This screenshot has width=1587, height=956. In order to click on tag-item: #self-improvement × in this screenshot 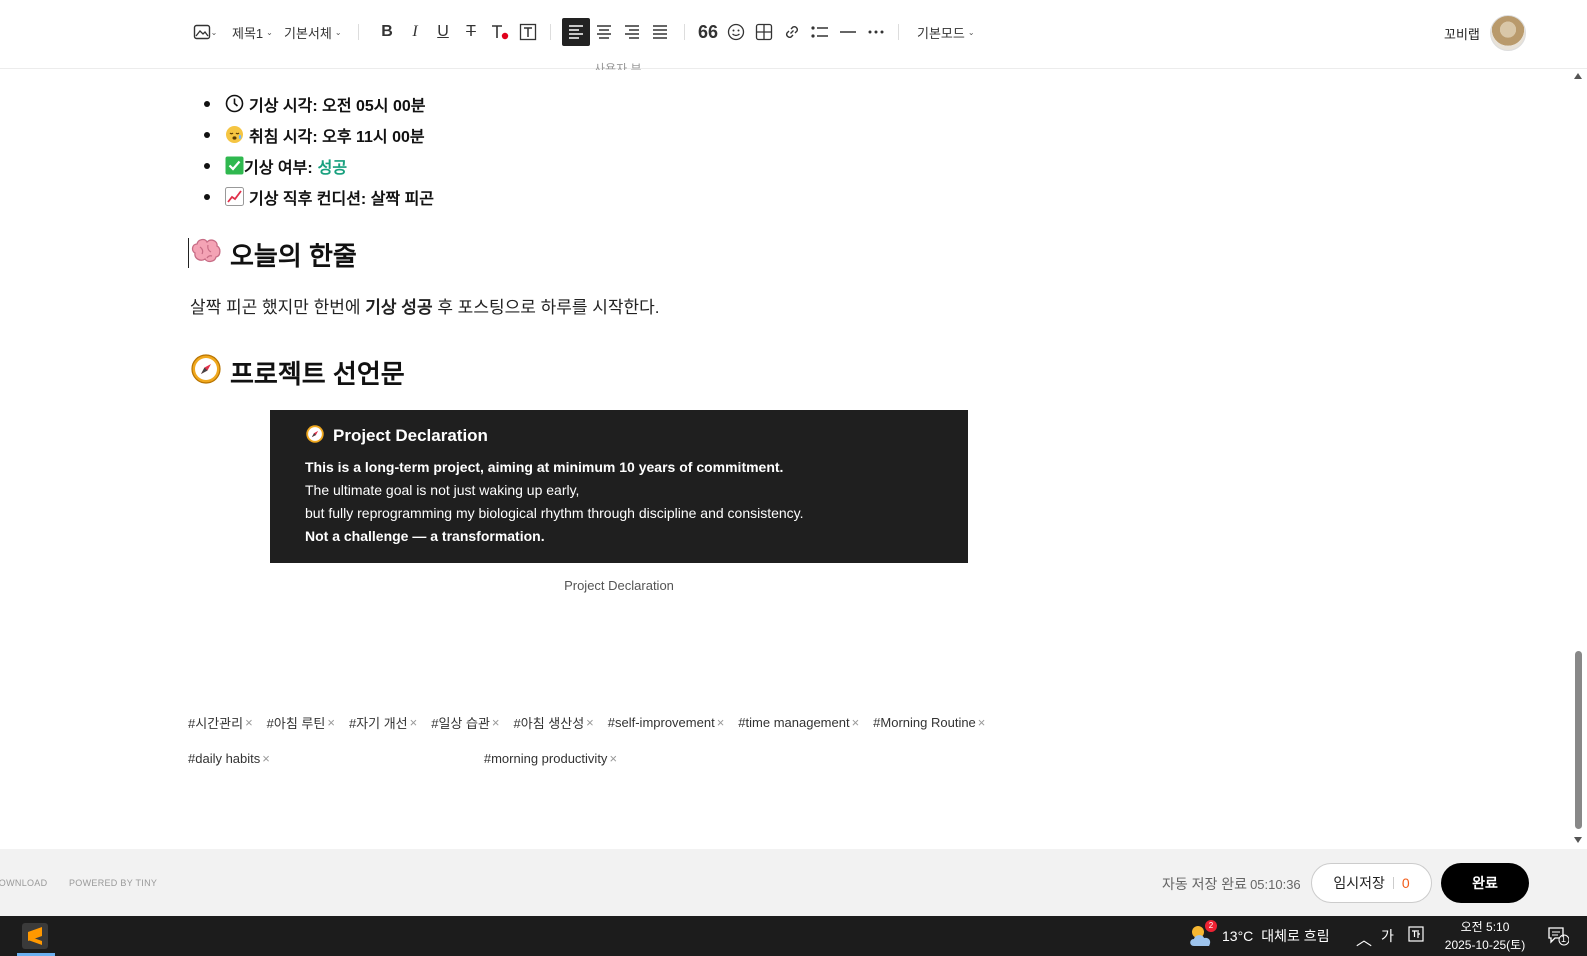, I will do `click(666, 722)`.